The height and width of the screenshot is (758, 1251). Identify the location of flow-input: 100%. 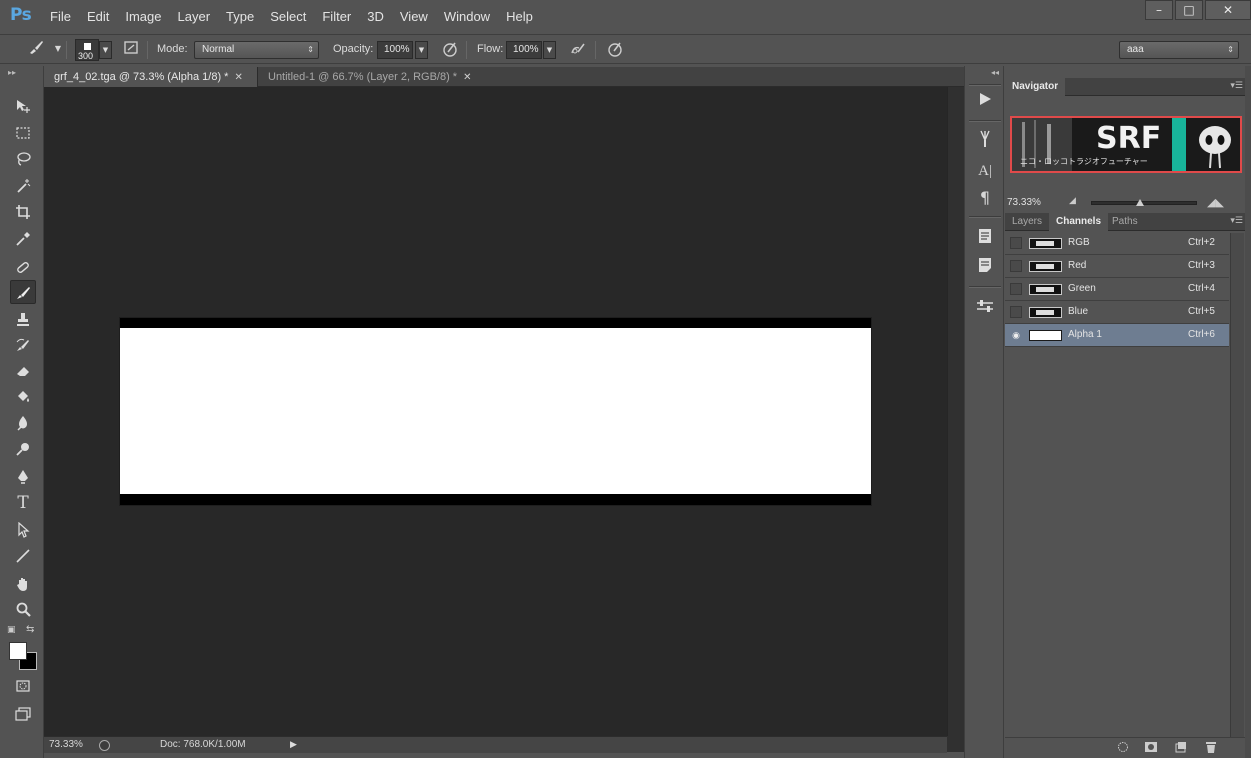
(524, 50).